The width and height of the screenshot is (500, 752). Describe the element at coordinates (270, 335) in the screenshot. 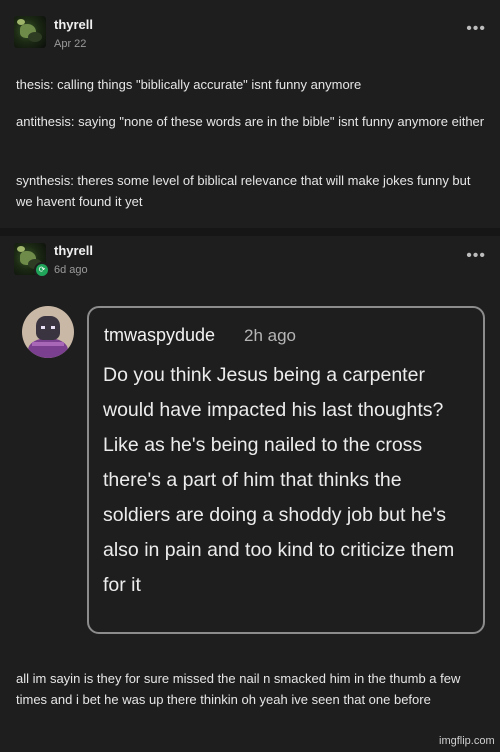

I see `reply-time: 2h ago` at that location.